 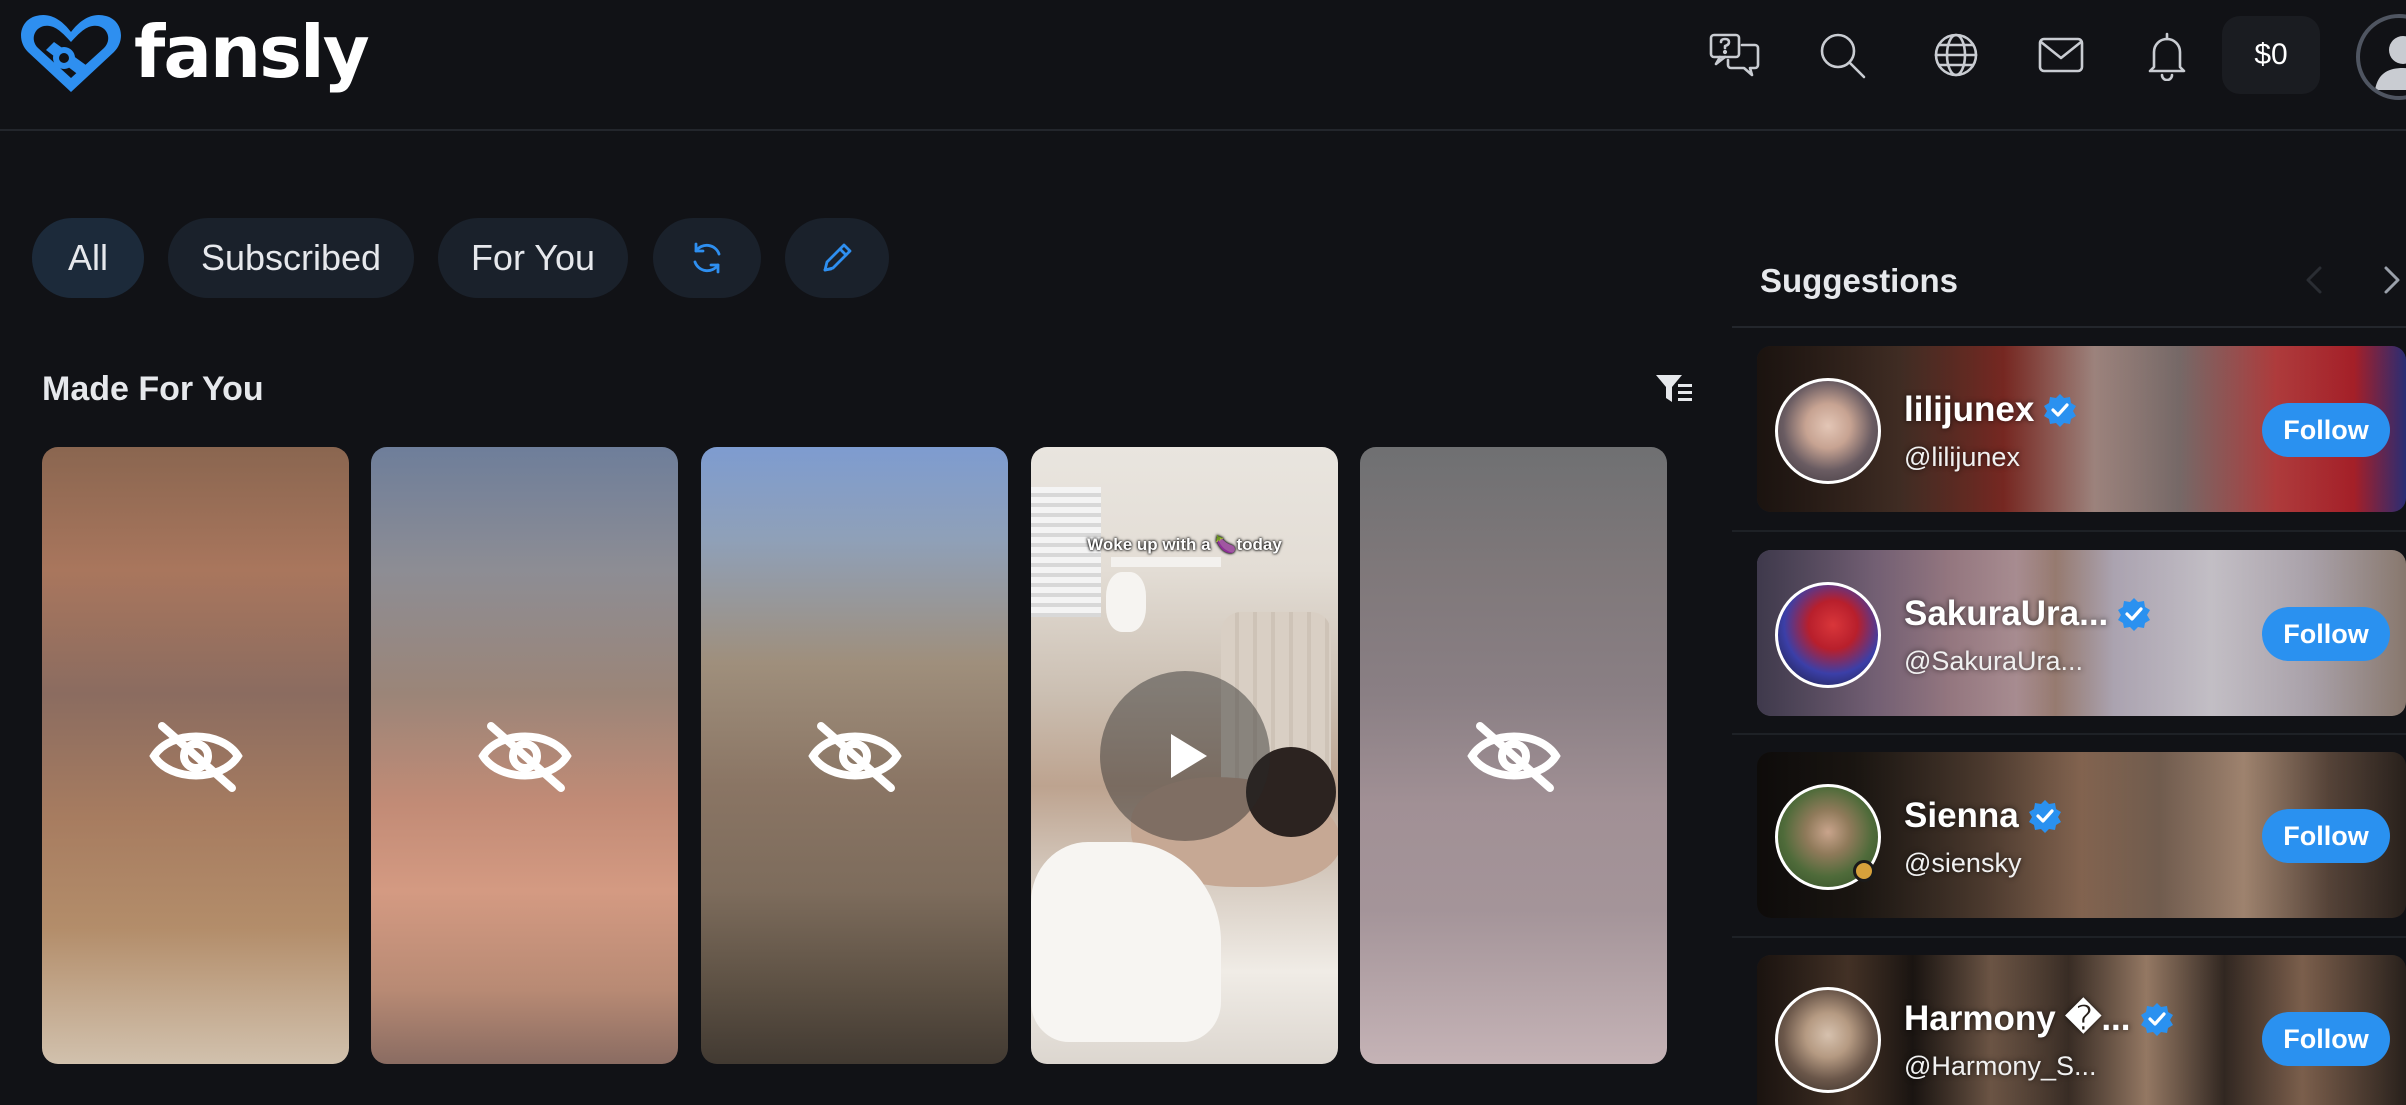 I want to click on suggestion-name: lilijunex, so click(x=1991, y=410).